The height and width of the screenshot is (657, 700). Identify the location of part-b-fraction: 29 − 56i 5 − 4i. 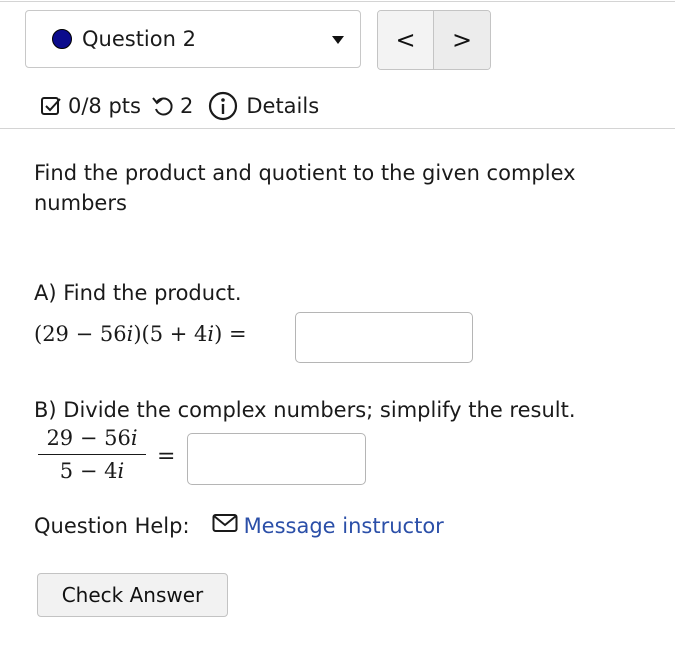
(92, 454).